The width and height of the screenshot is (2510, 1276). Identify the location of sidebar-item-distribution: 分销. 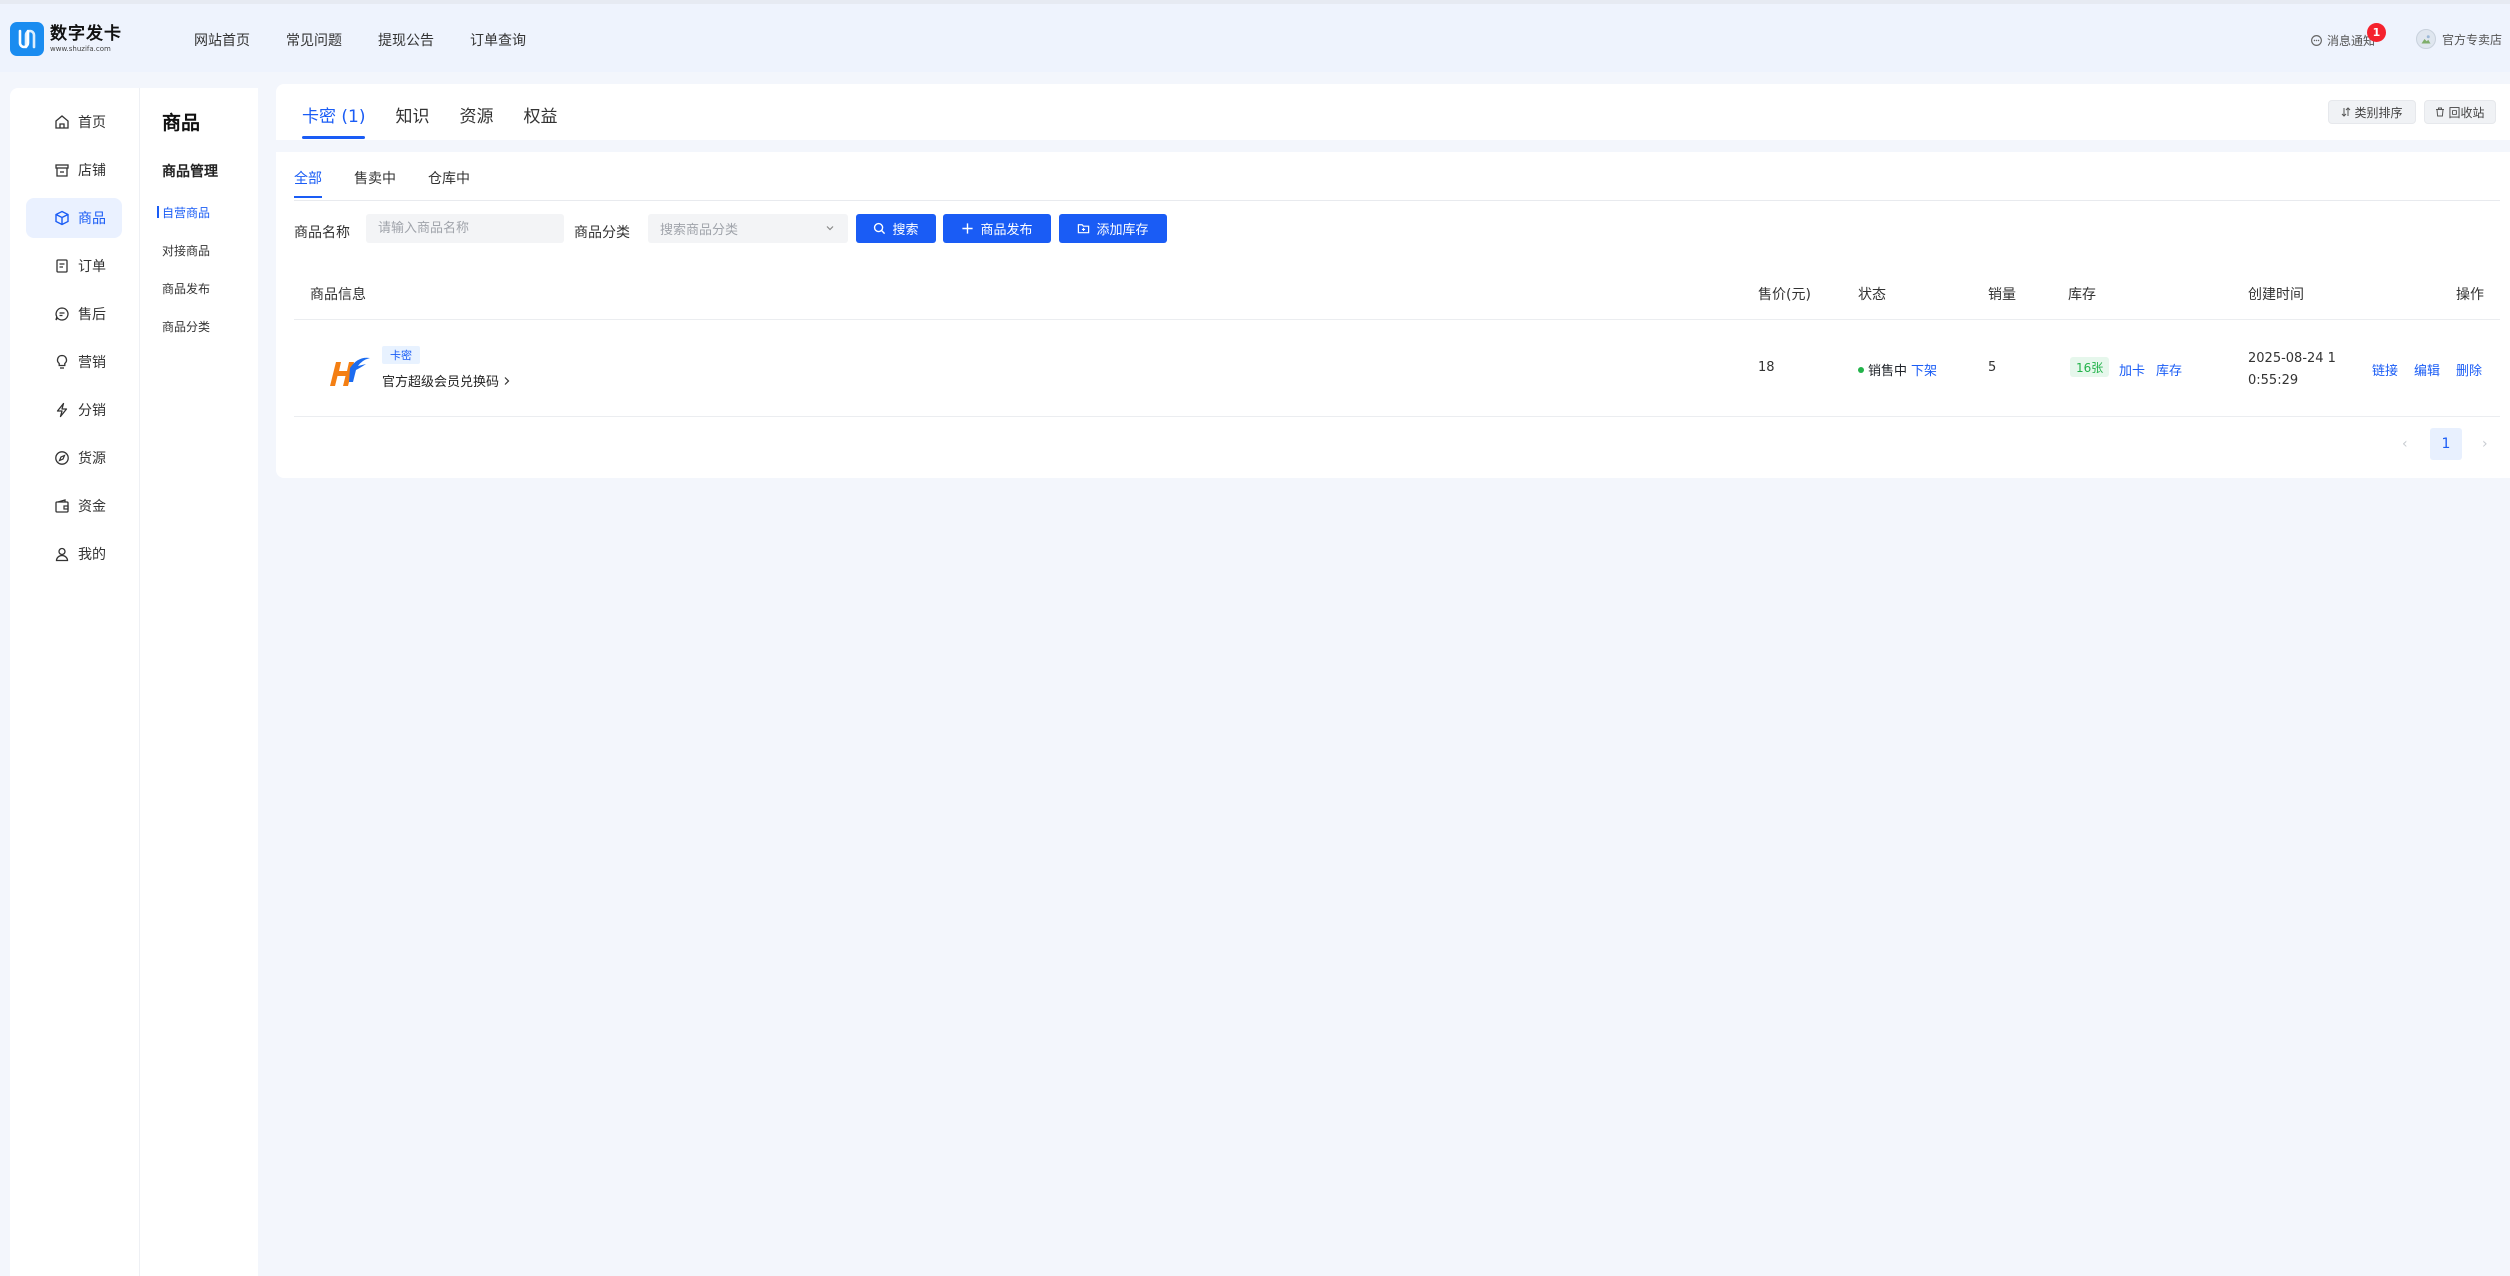
(74, 410).